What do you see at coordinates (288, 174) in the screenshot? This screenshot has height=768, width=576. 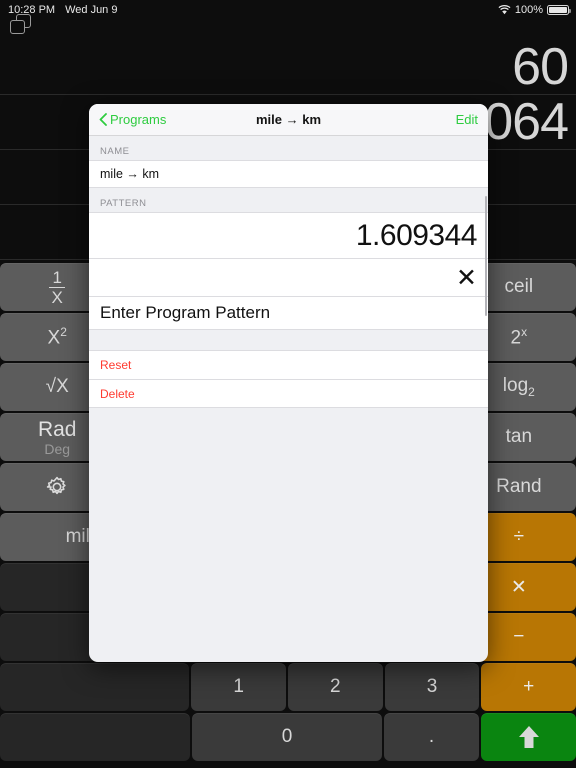 I see `name-field: mile → km` at bounding box center [288, 174].